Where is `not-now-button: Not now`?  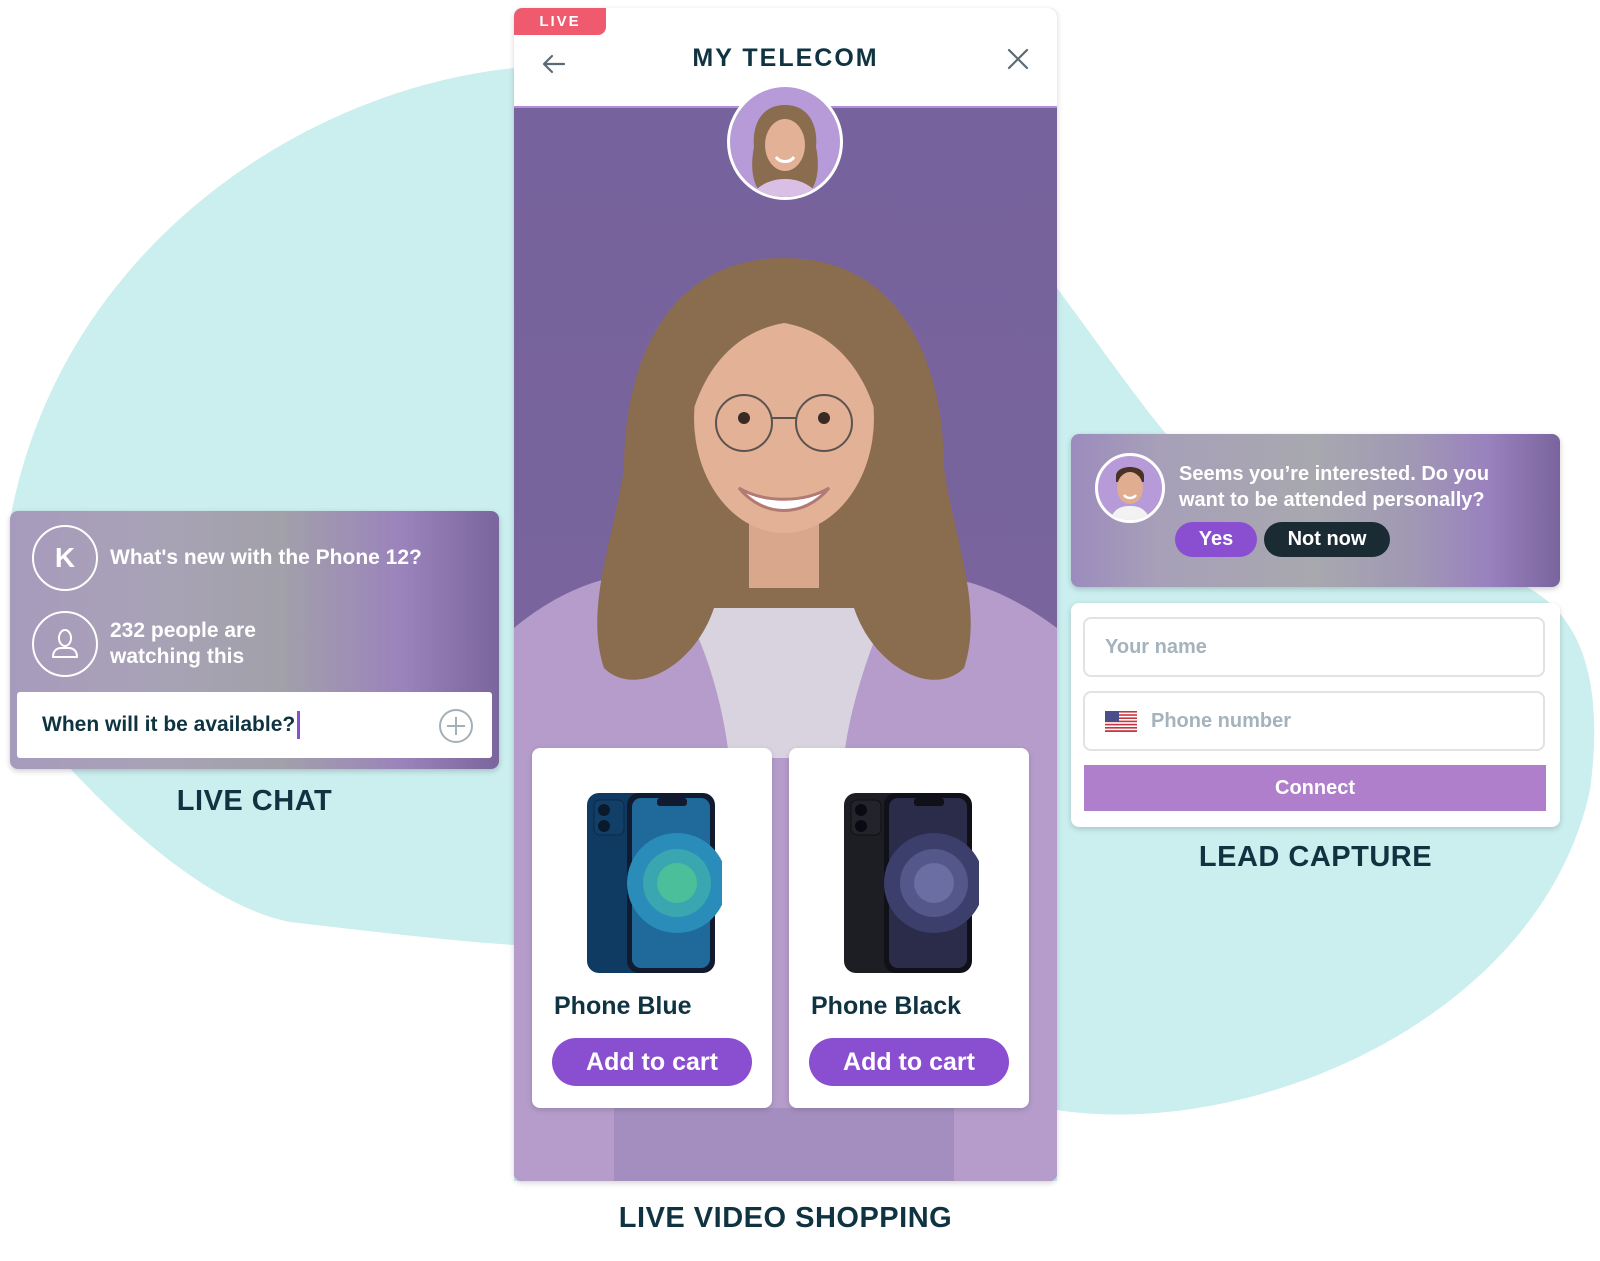 not-now-button: Not now is located at coordinates (1327, 539).